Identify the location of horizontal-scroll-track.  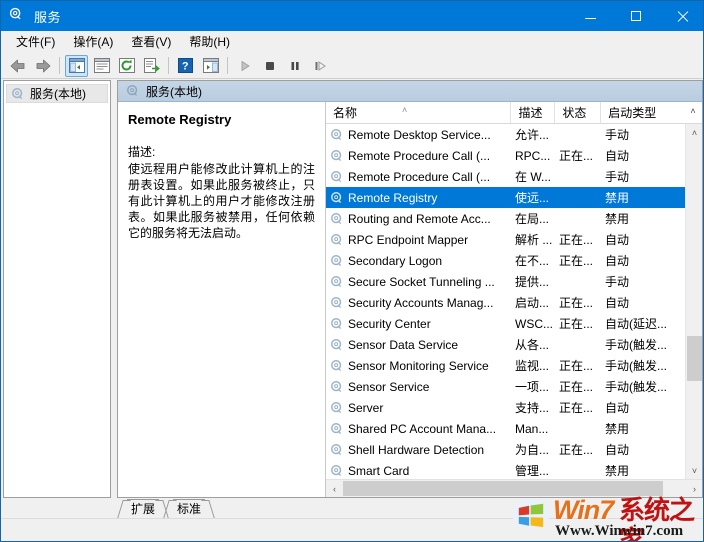
(514, 488).